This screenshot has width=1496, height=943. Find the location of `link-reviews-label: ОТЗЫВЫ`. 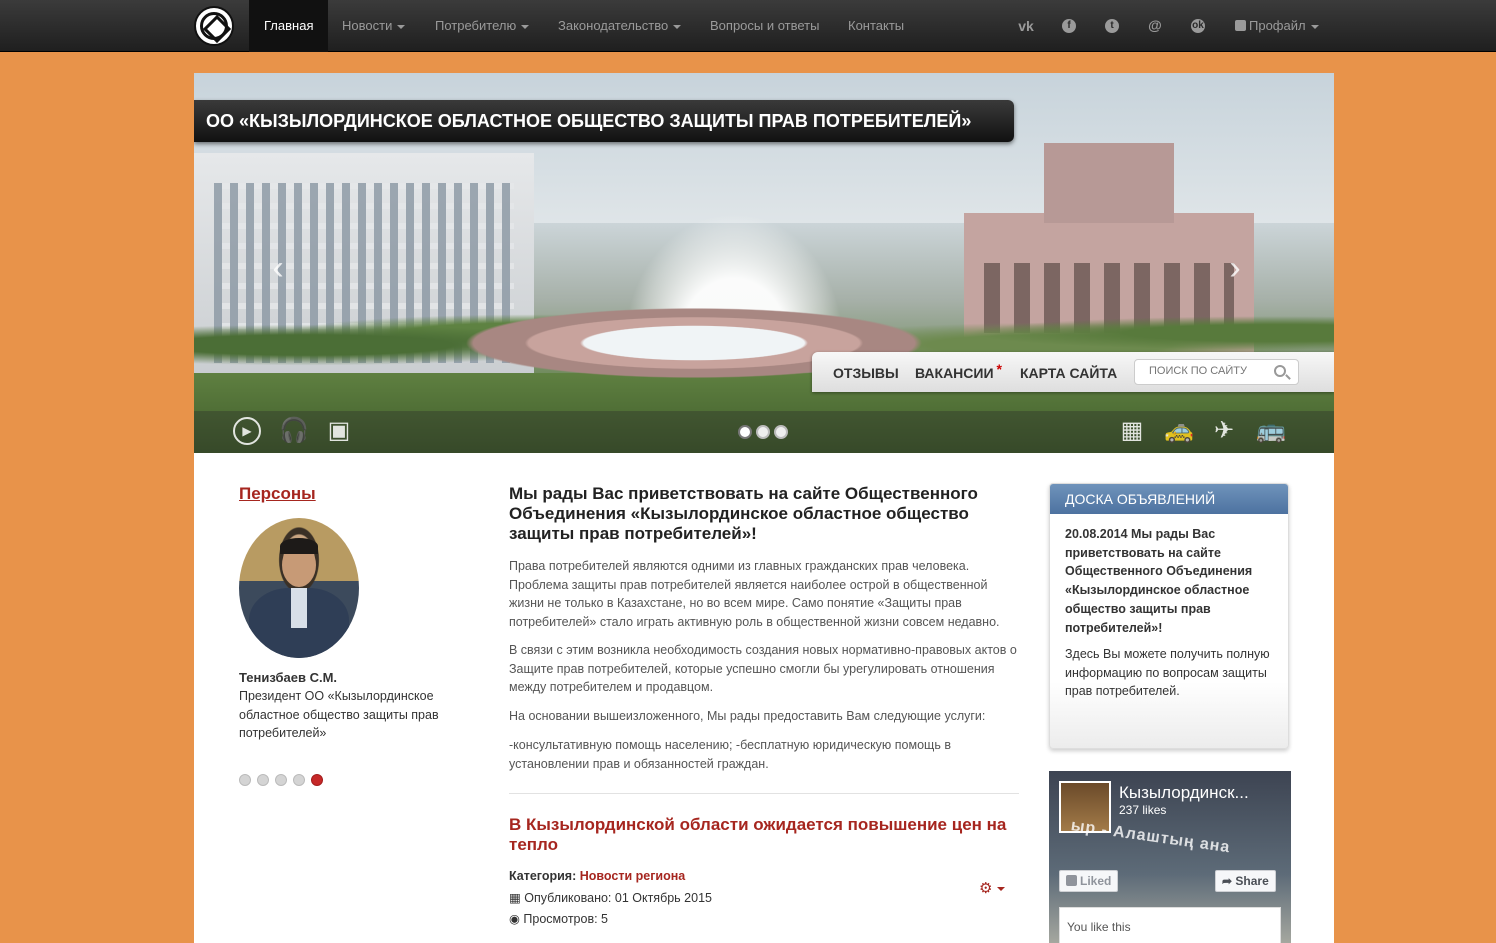

link-reviews-label: ОТЗЫВЫ is located at coordinates (866, 373).